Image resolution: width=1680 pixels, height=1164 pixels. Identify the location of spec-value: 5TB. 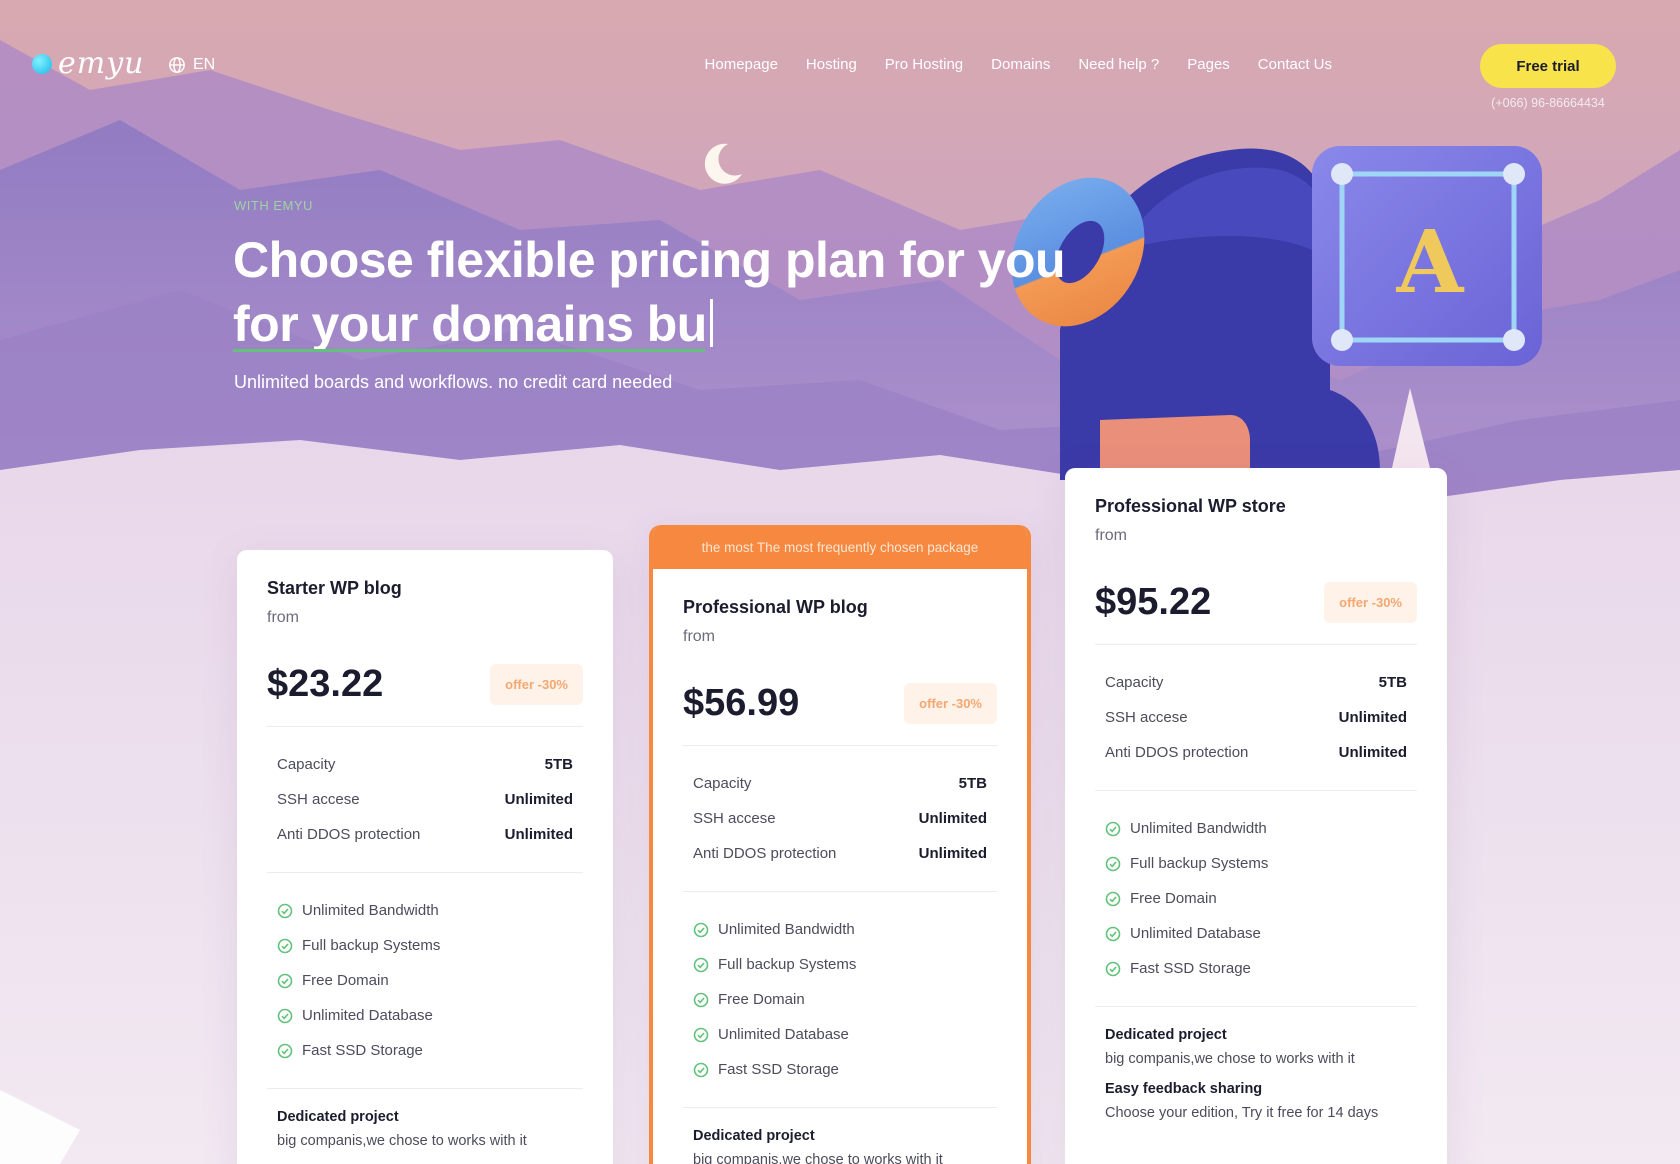
(972, 783).